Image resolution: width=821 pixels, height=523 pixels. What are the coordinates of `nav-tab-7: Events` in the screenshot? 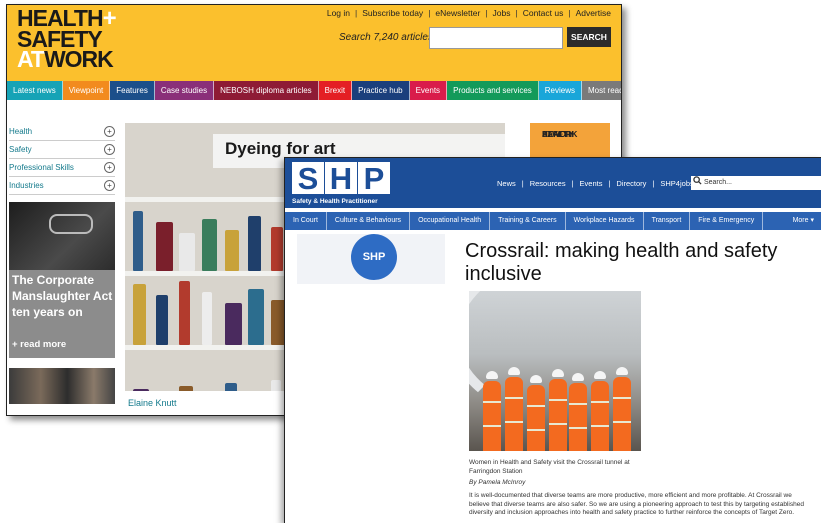 It's located at (428, 90).